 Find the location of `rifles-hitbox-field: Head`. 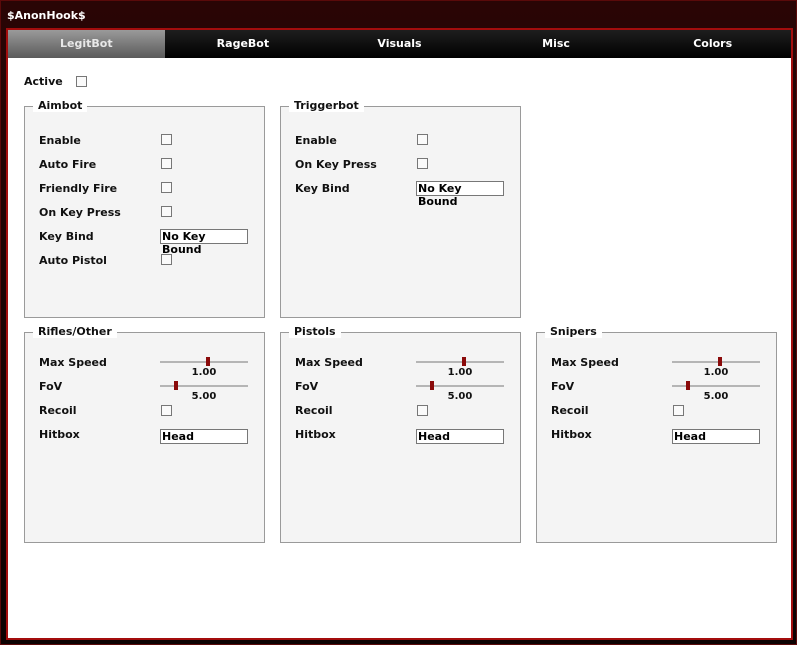

rifles-hitbox-field: Head is located at coordinates (204, 436).